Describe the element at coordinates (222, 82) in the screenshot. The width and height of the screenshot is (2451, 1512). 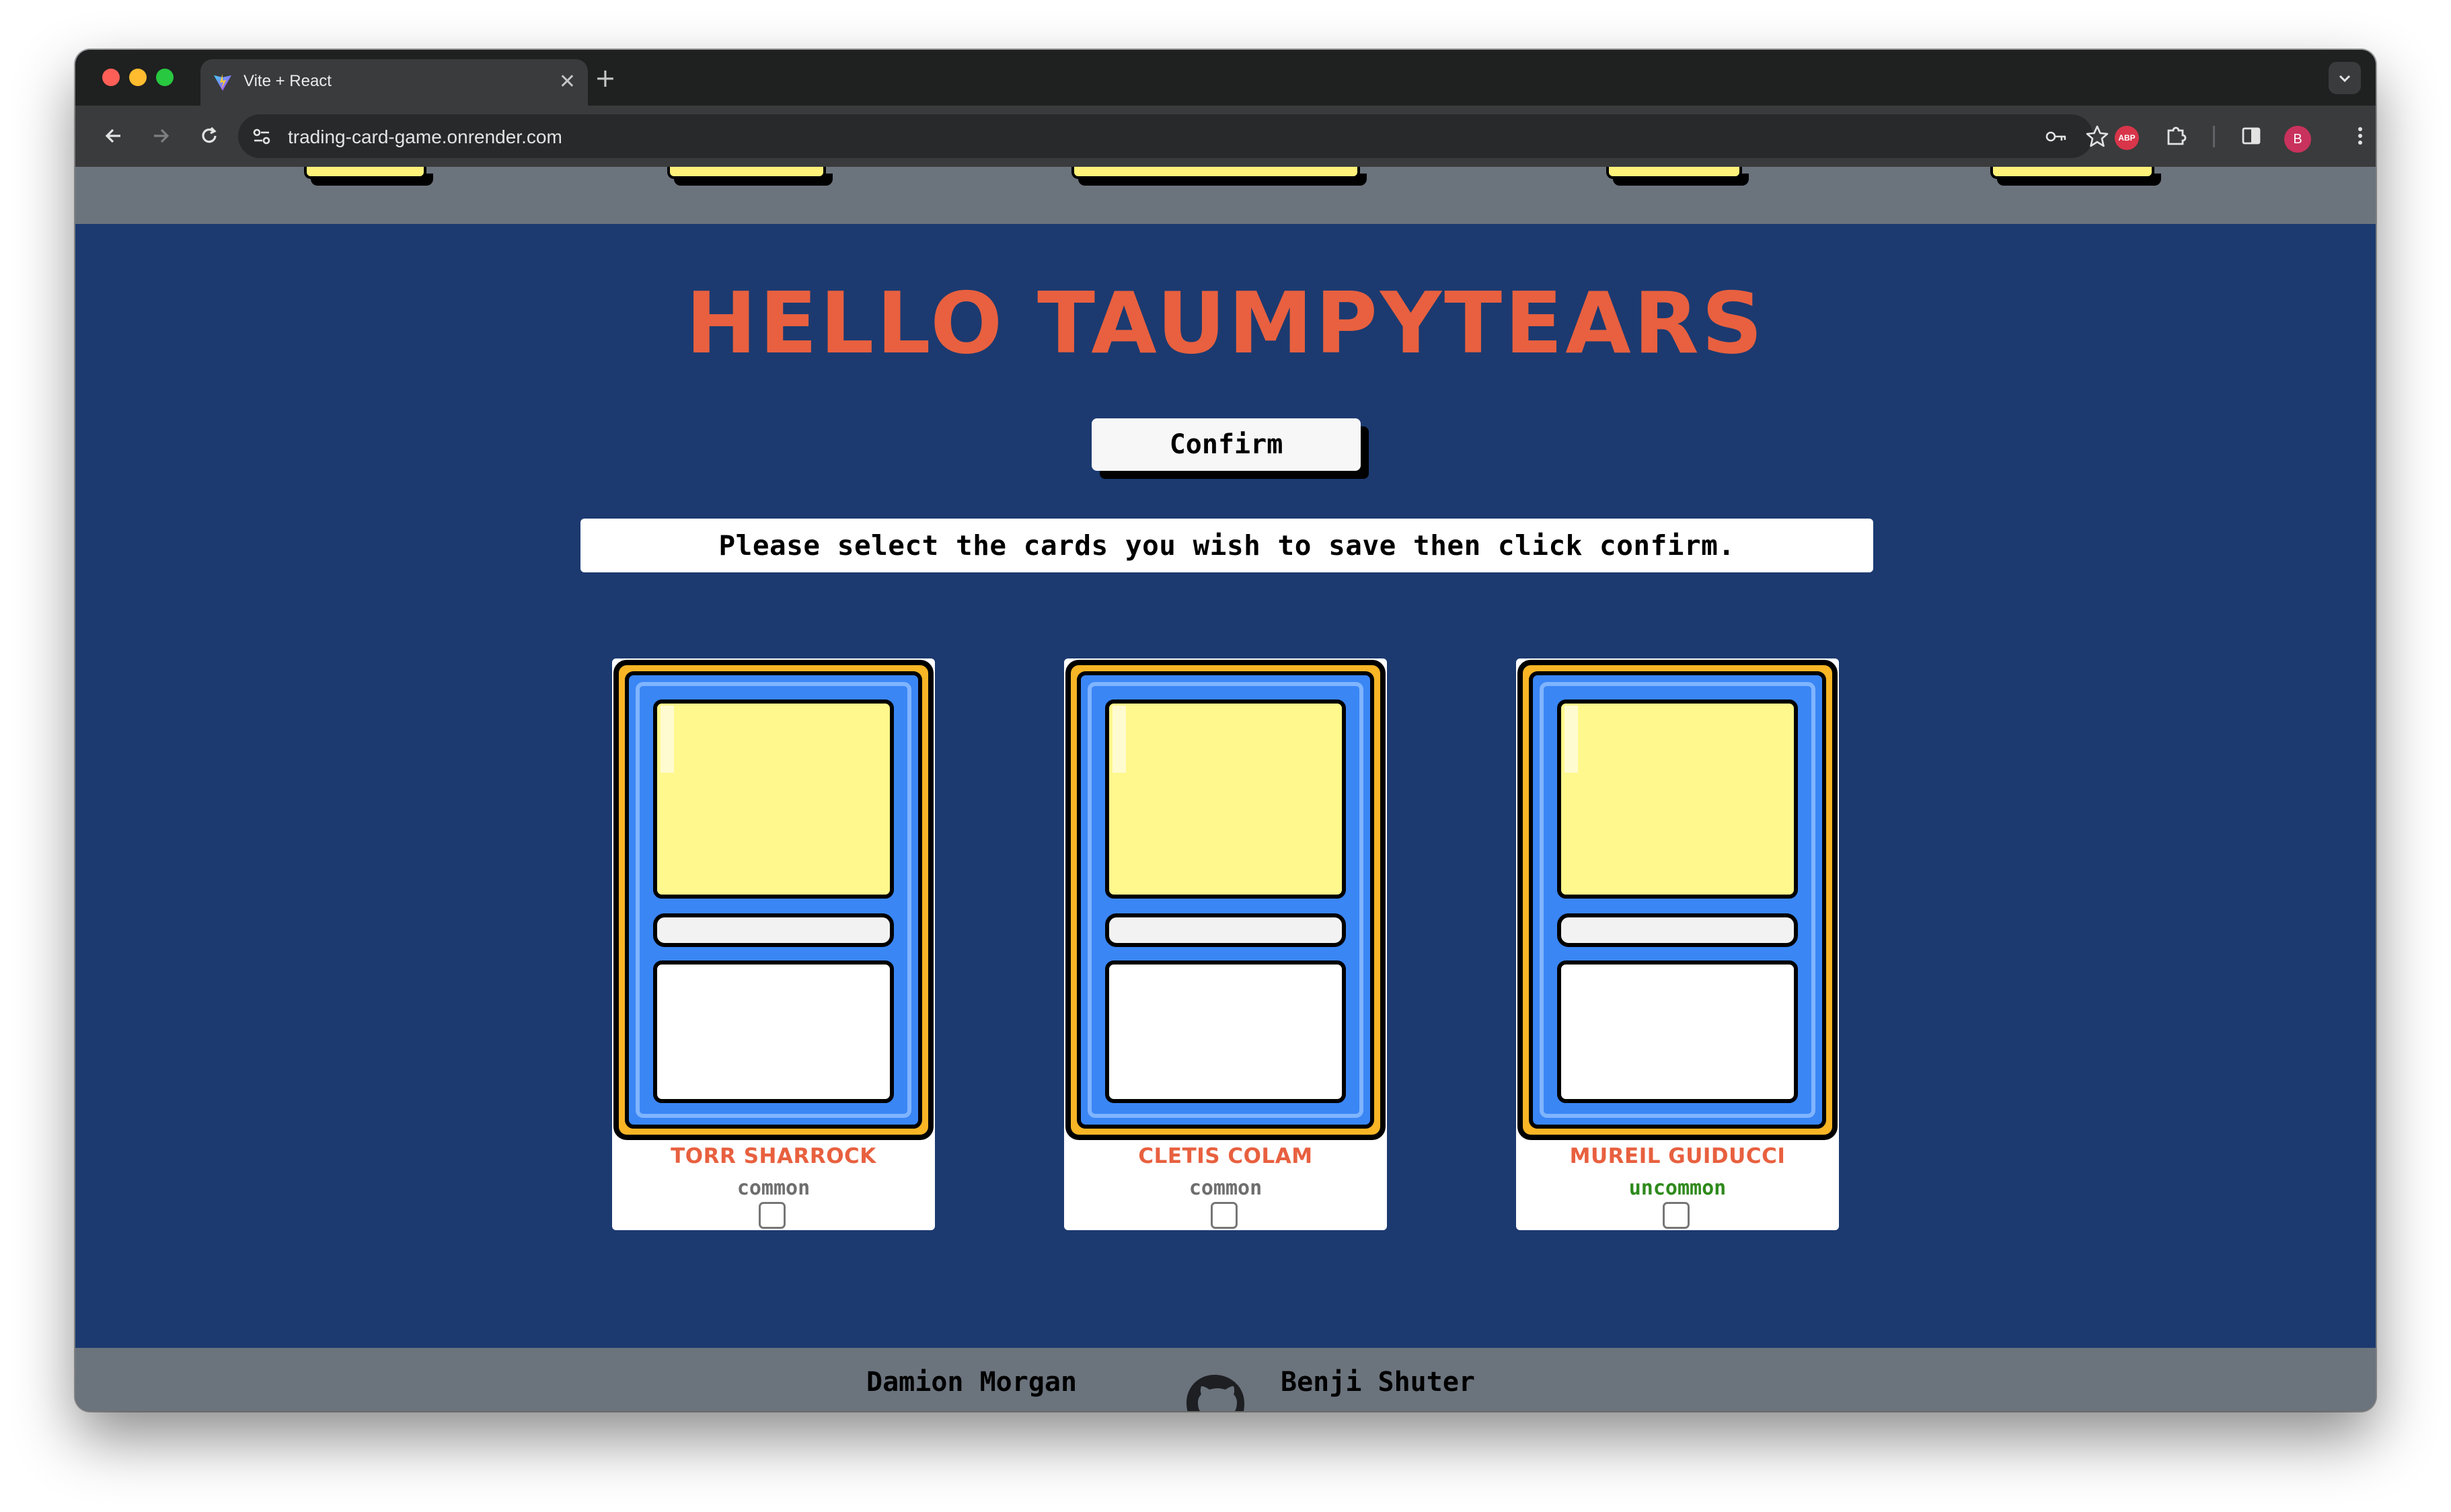
I see `vite-icon` at that location.